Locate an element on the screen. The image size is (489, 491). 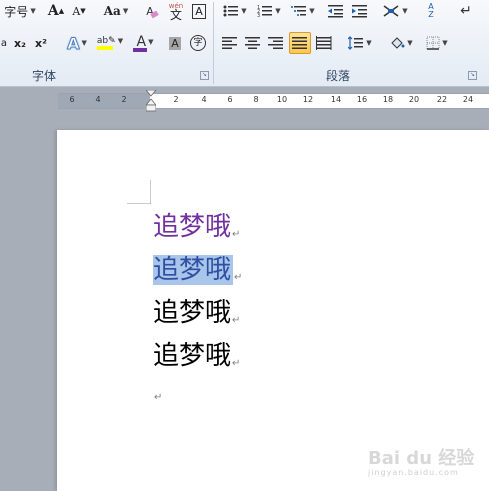
enclosed-char-label: 字 is located at coordinates (198, 43).